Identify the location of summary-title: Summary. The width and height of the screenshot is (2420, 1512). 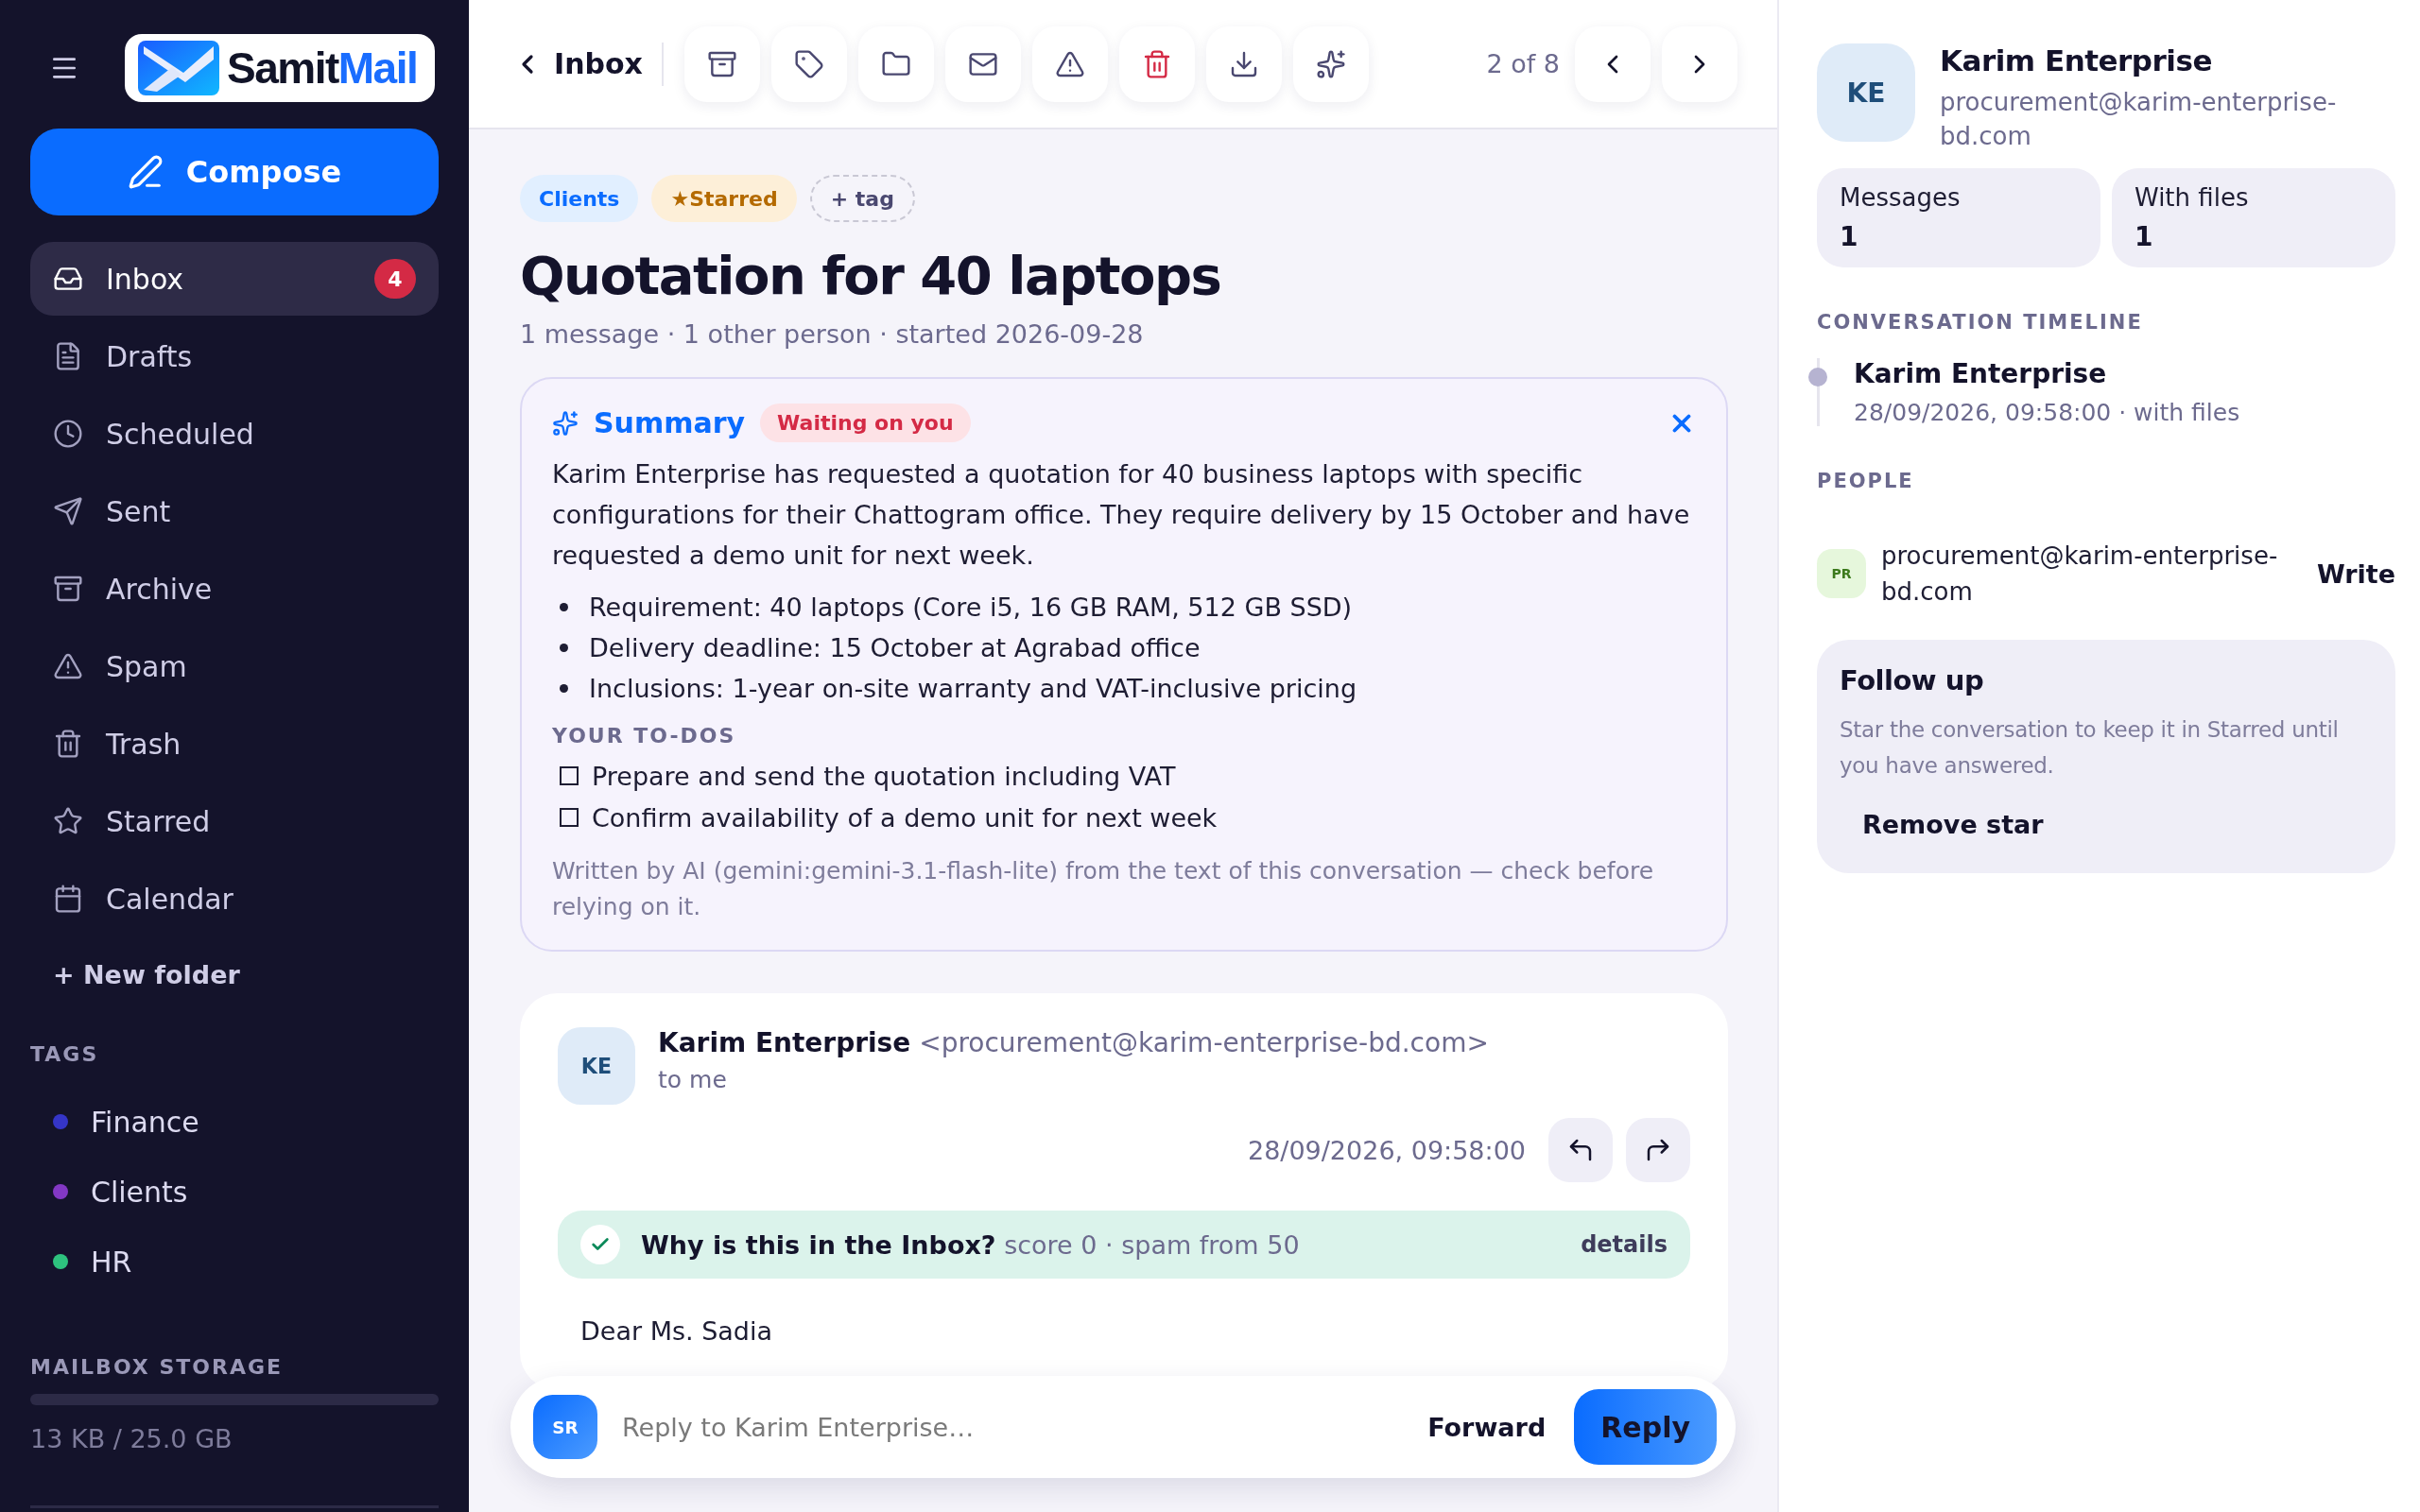
(670, 422).